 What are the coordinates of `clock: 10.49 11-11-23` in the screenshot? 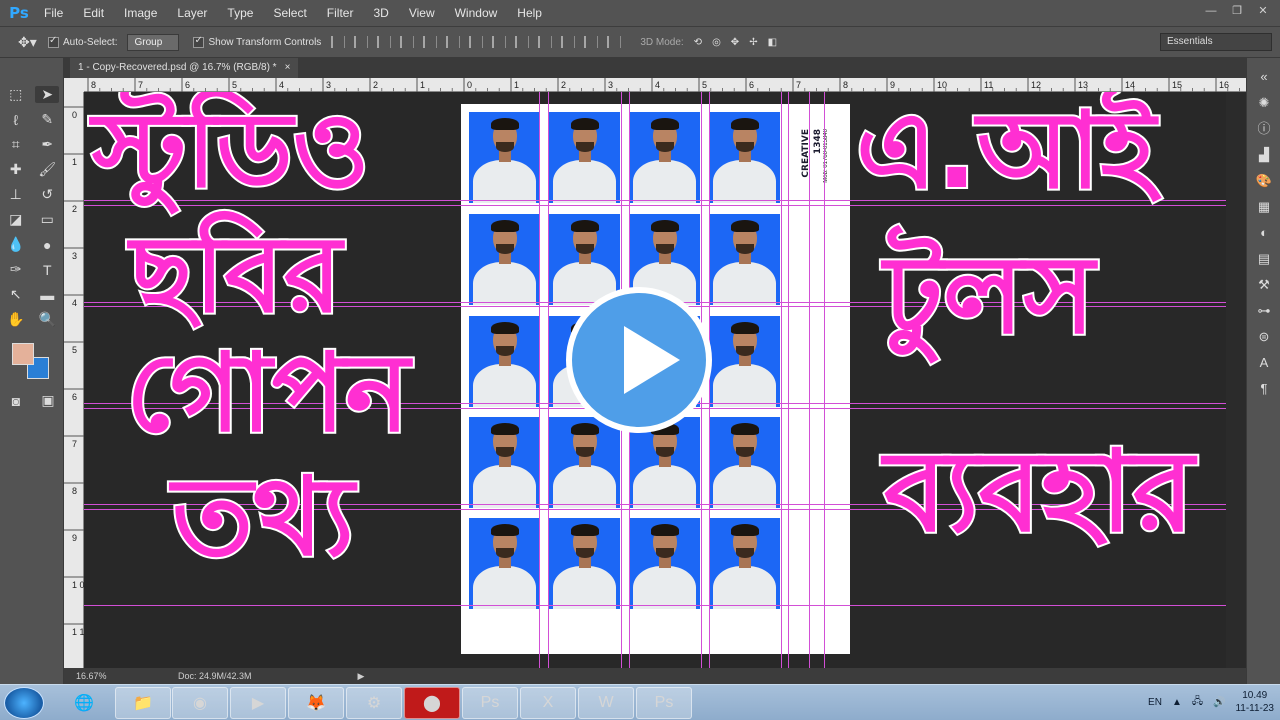 It's located at (1254, 702).